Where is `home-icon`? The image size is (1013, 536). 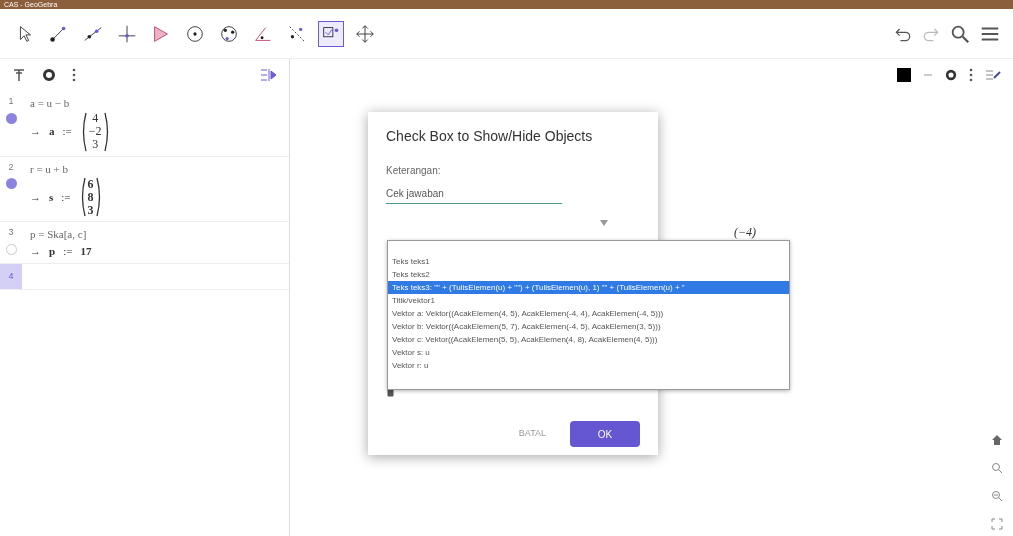
home-icon is located at coordinates (997, 440).